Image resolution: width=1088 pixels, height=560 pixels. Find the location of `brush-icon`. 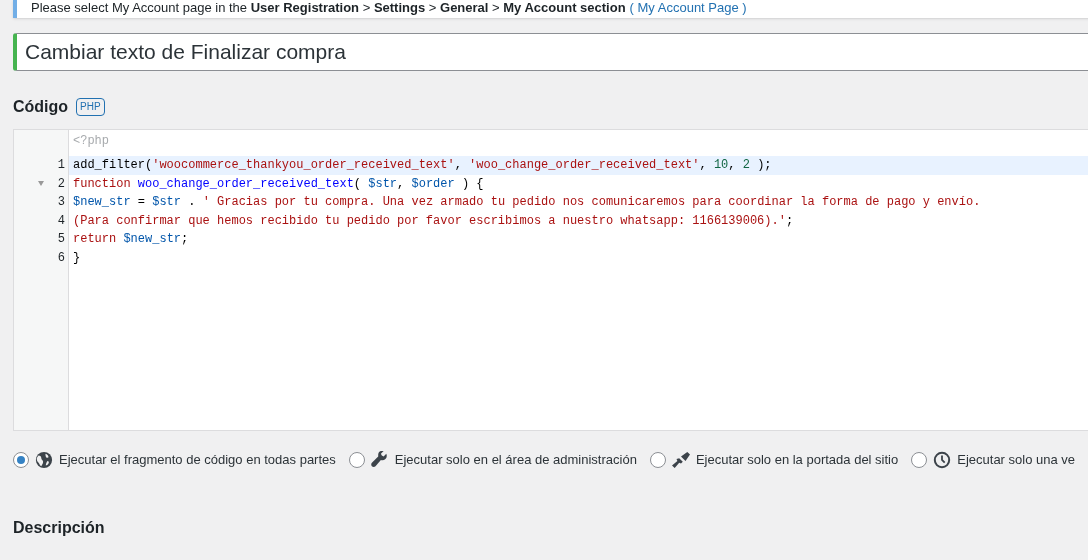

brush-icon is located at coordinates (680, 460).